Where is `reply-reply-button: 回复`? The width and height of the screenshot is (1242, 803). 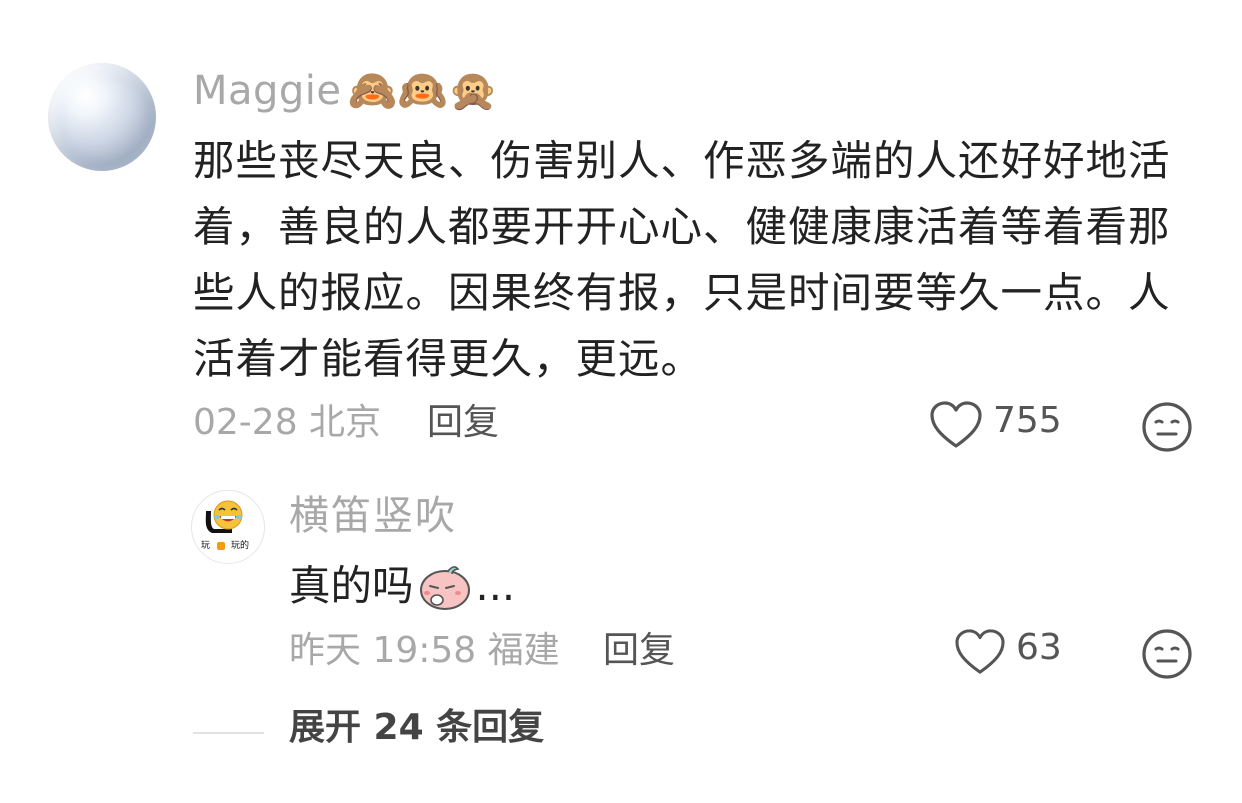
reply-reply-button: 回复 is located at coordinates (639, 651).